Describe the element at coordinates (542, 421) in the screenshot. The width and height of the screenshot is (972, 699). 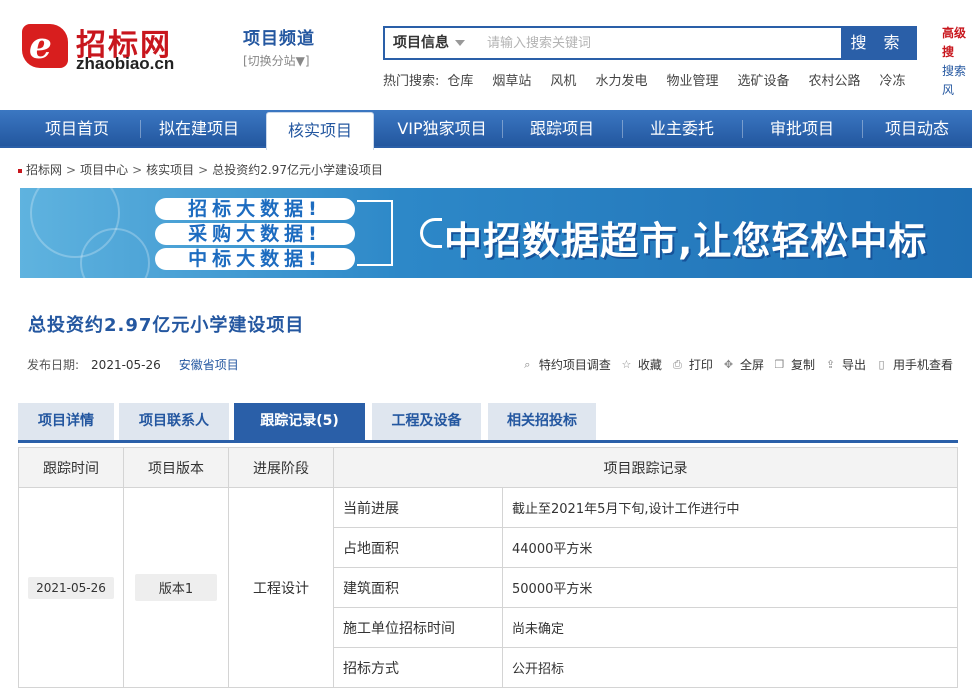
I see `tab-related-bids: 相关招投标` at that location.